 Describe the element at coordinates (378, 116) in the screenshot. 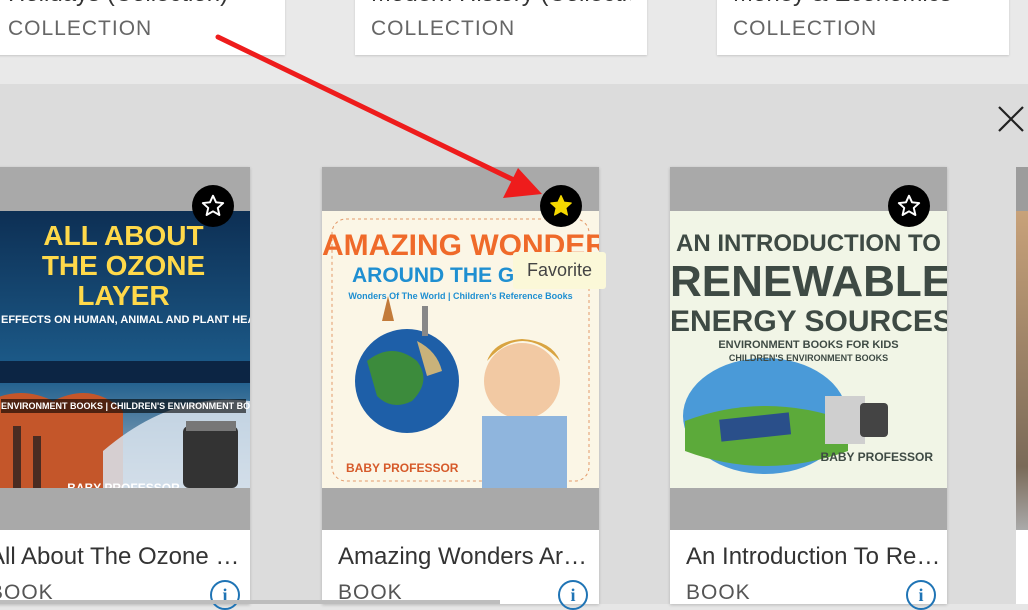

I see `annotation-arrow-icon` at that location.